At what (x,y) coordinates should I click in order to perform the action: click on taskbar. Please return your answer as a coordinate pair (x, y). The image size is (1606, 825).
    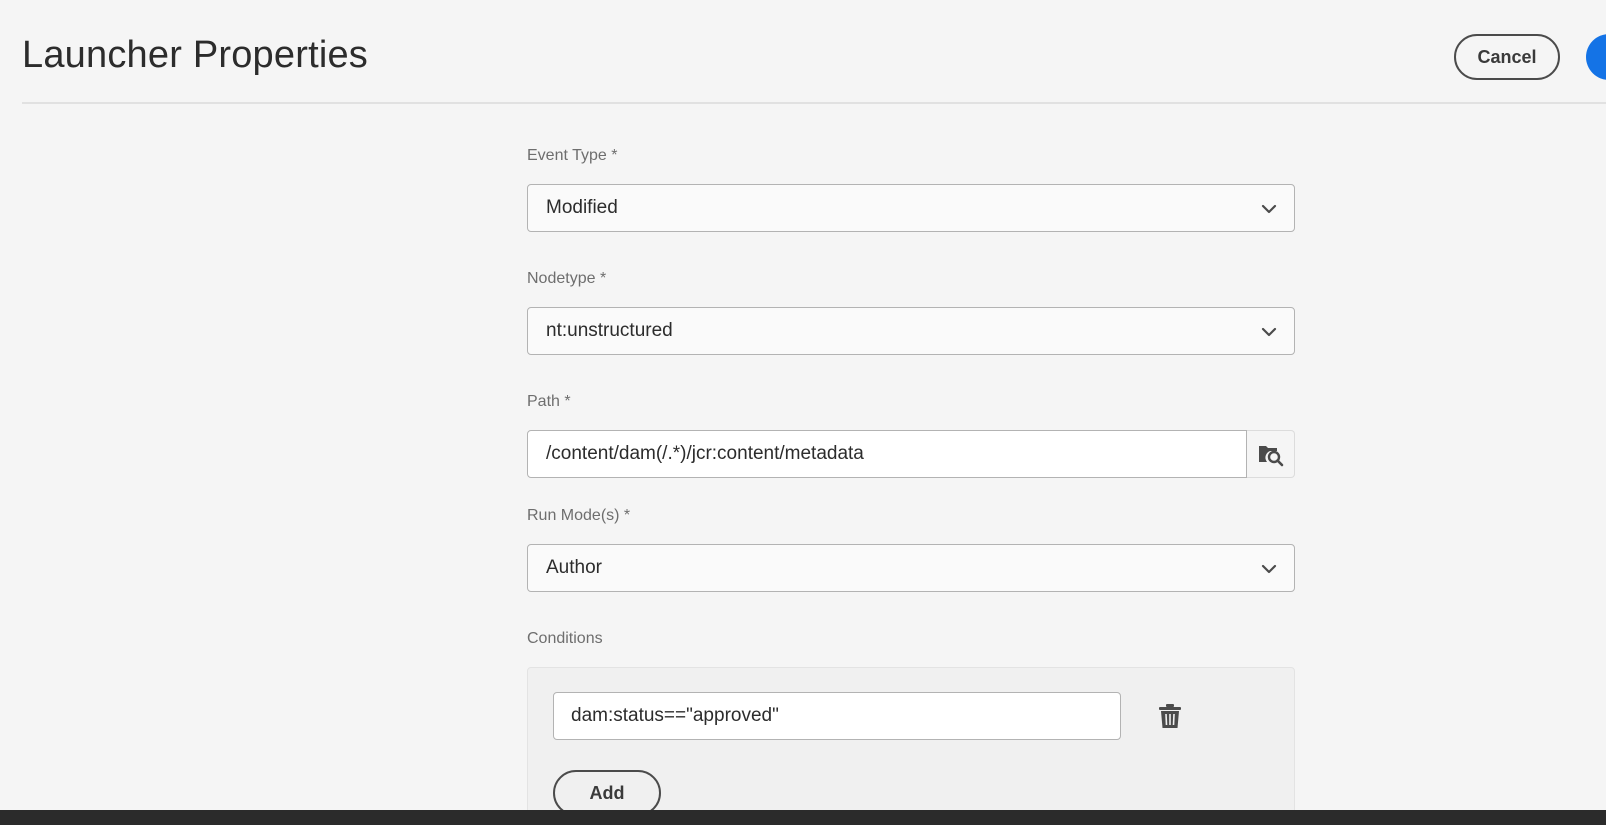
    Looking at the image, I should click on (803, 817).